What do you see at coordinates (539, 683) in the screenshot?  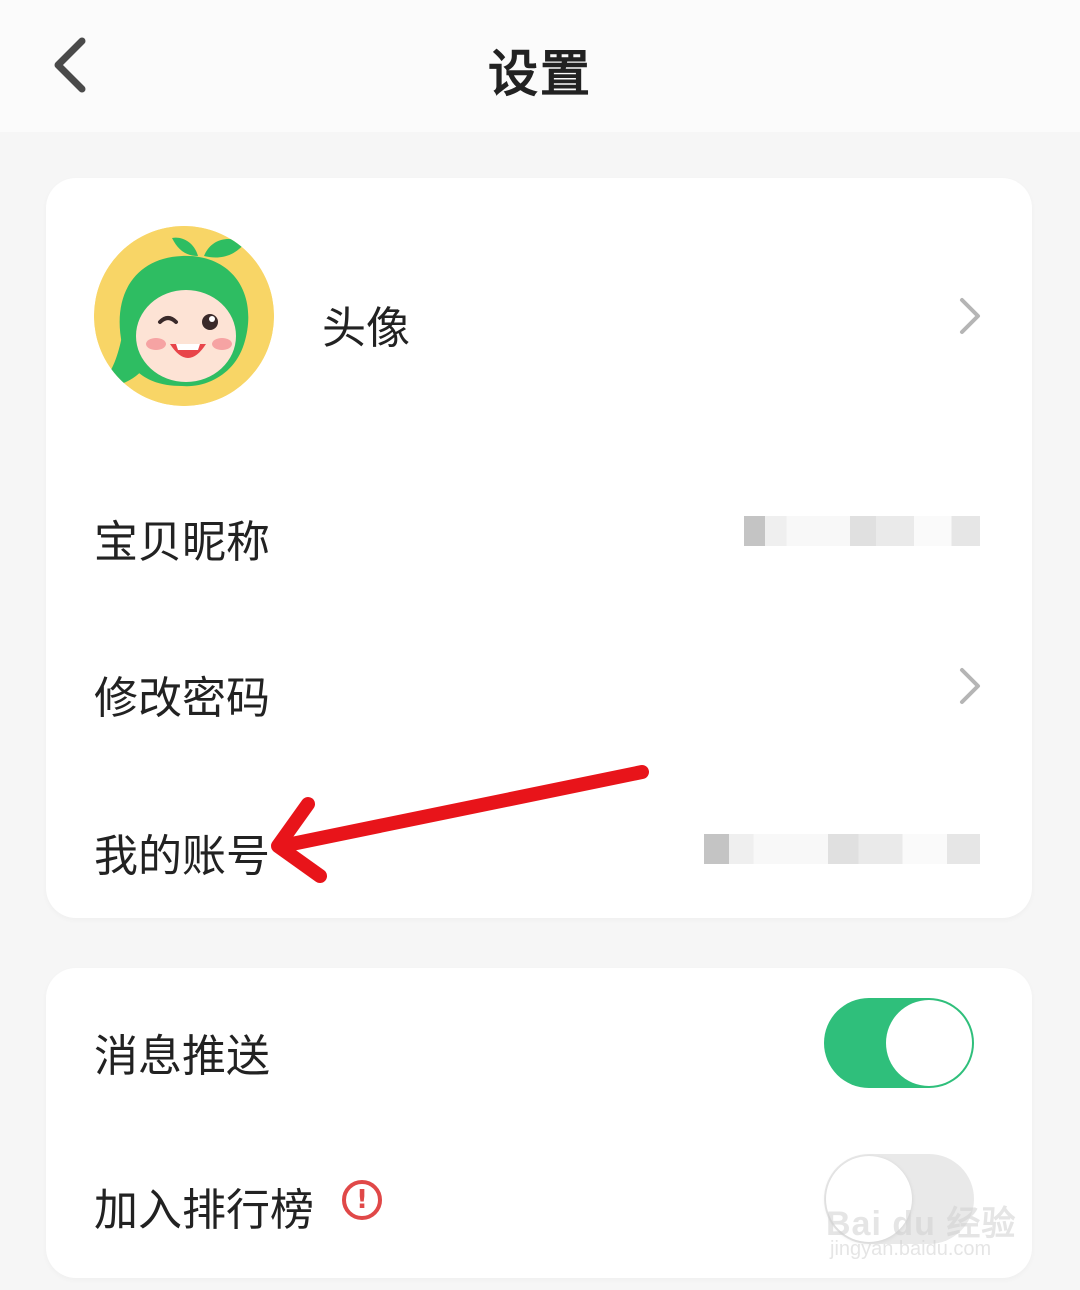 I see `change-password-row: 修改密码` at bounding box center [539, 683].